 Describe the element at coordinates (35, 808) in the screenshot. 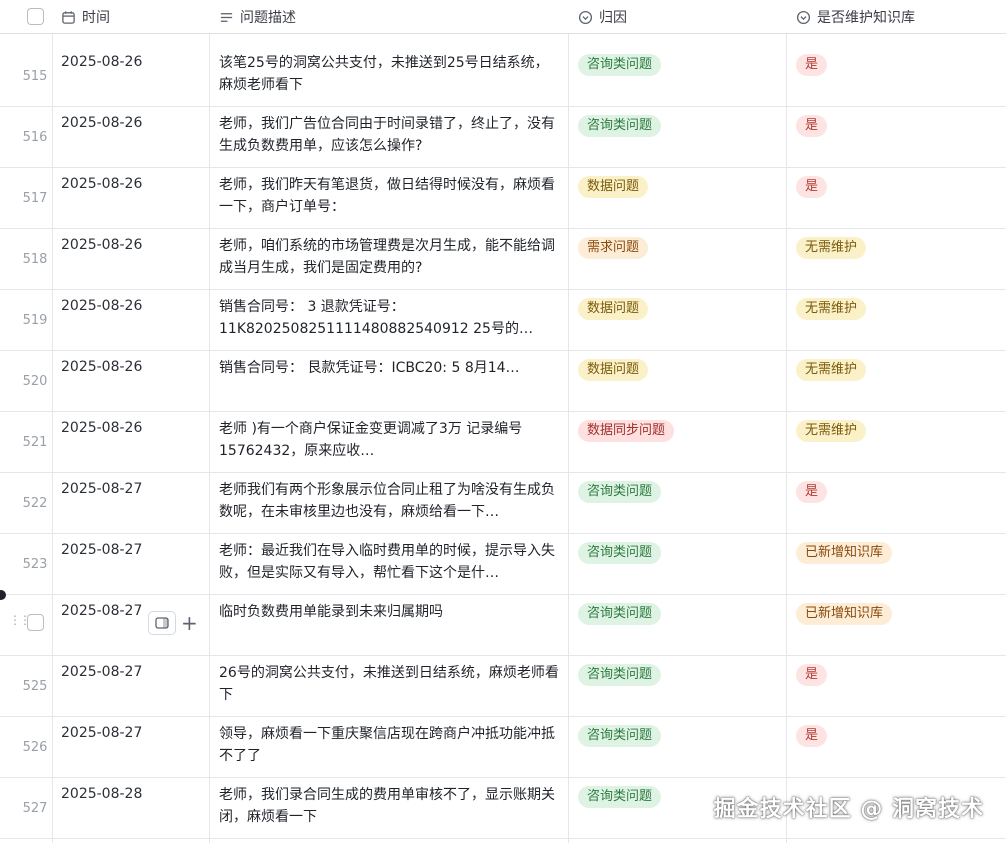

I see `row-number: 527` at that location.